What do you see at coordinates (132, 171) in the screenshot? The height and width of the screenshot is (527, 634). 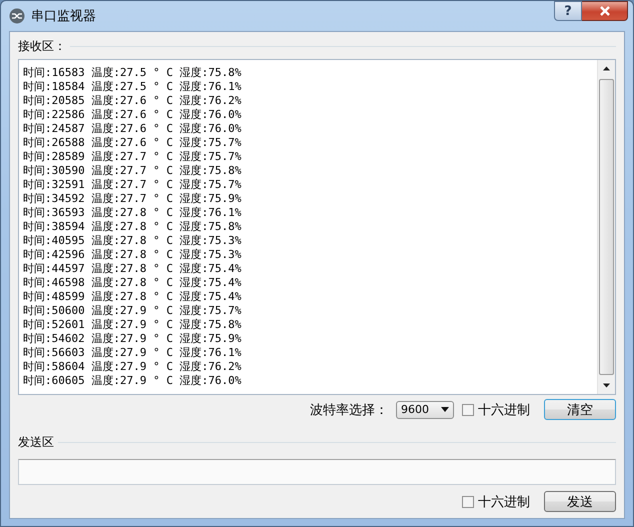 I see `log-line: 时间:30590 温度:27.7 ° C 湿度:75.8%` at bounding box center [132, 171].